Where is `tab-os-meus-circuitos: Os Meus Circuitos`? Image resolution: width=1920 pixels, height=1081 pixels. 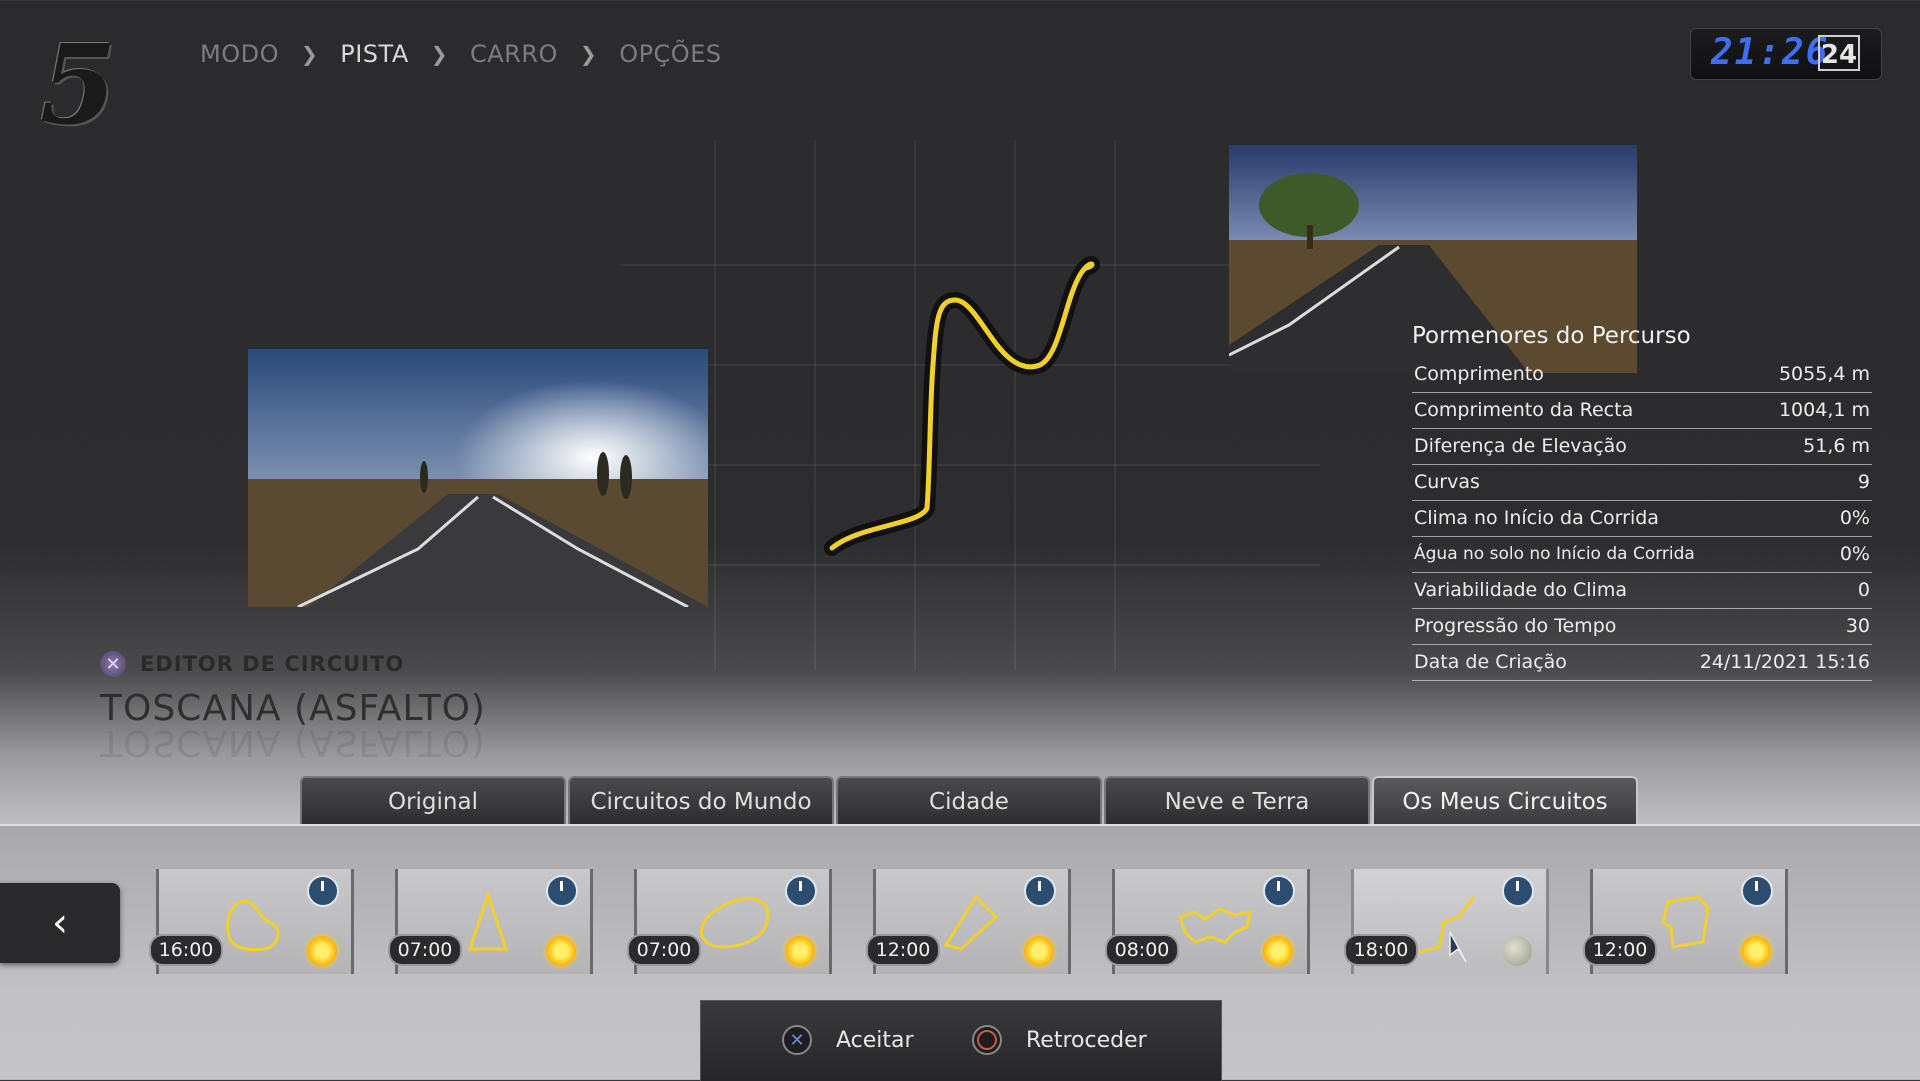 tab-os-meus-circuitos: Os Meus Circuitos is located at coordinates (1505, 801).